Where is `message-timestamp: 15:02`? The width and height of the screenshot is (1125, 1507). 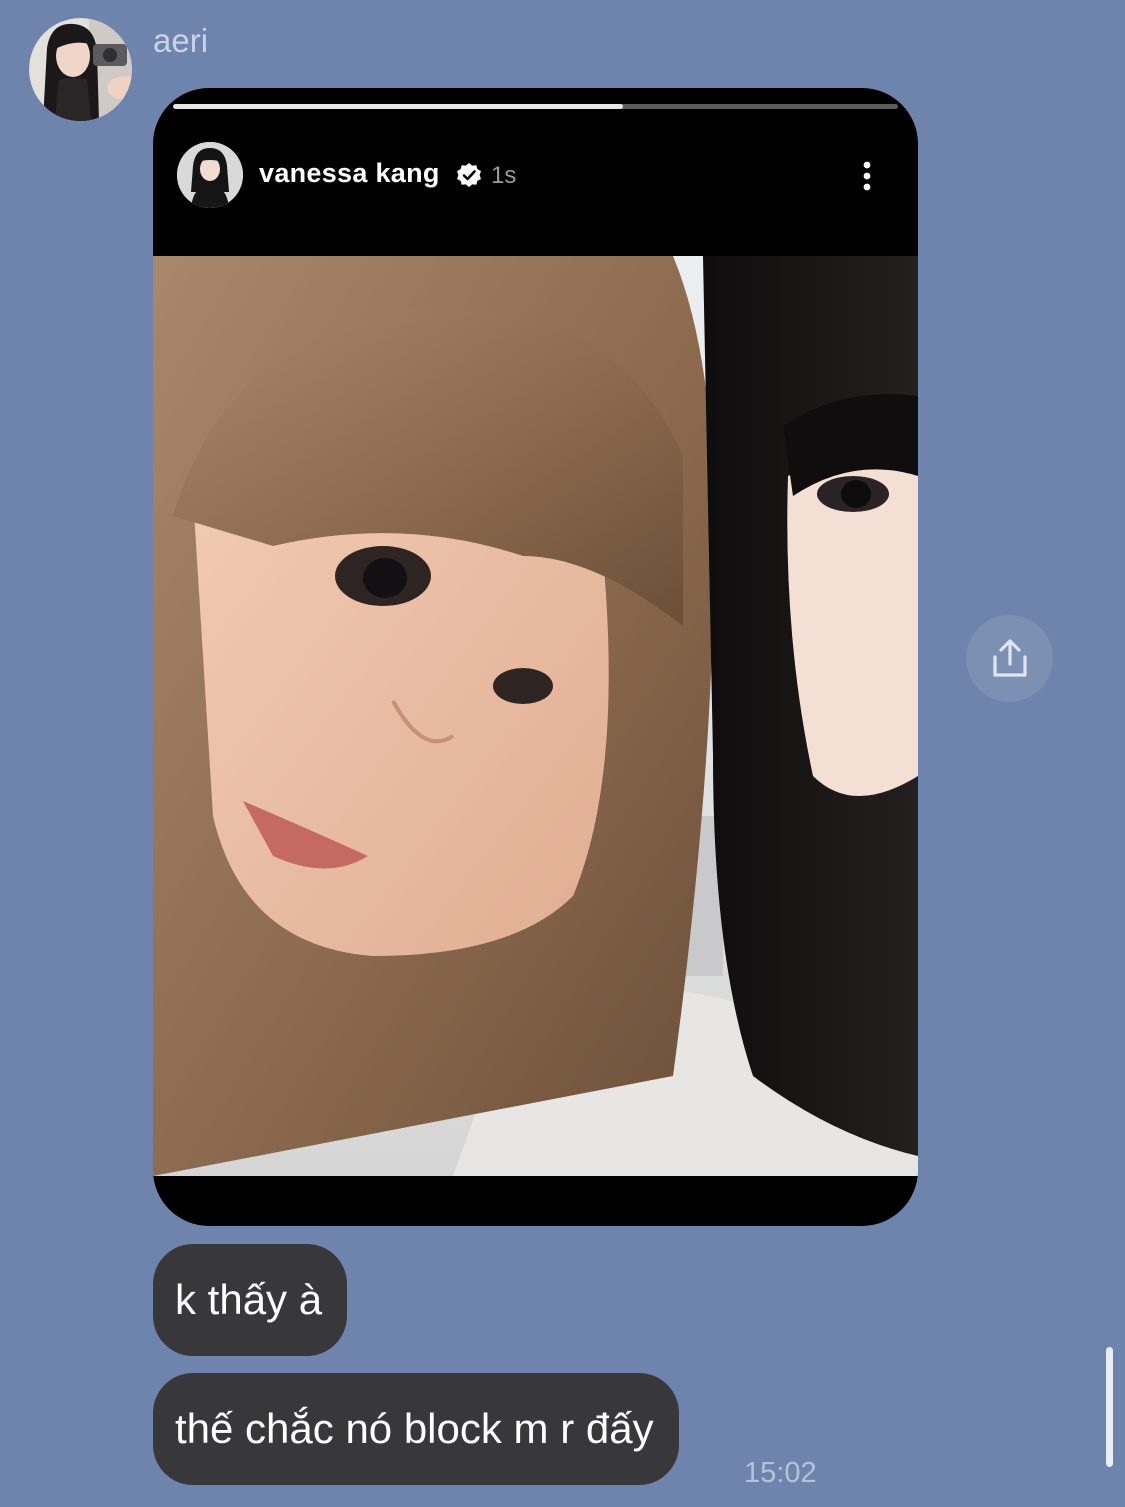
message-timestamp: 15:02 is located at coordinates (780, 1473).